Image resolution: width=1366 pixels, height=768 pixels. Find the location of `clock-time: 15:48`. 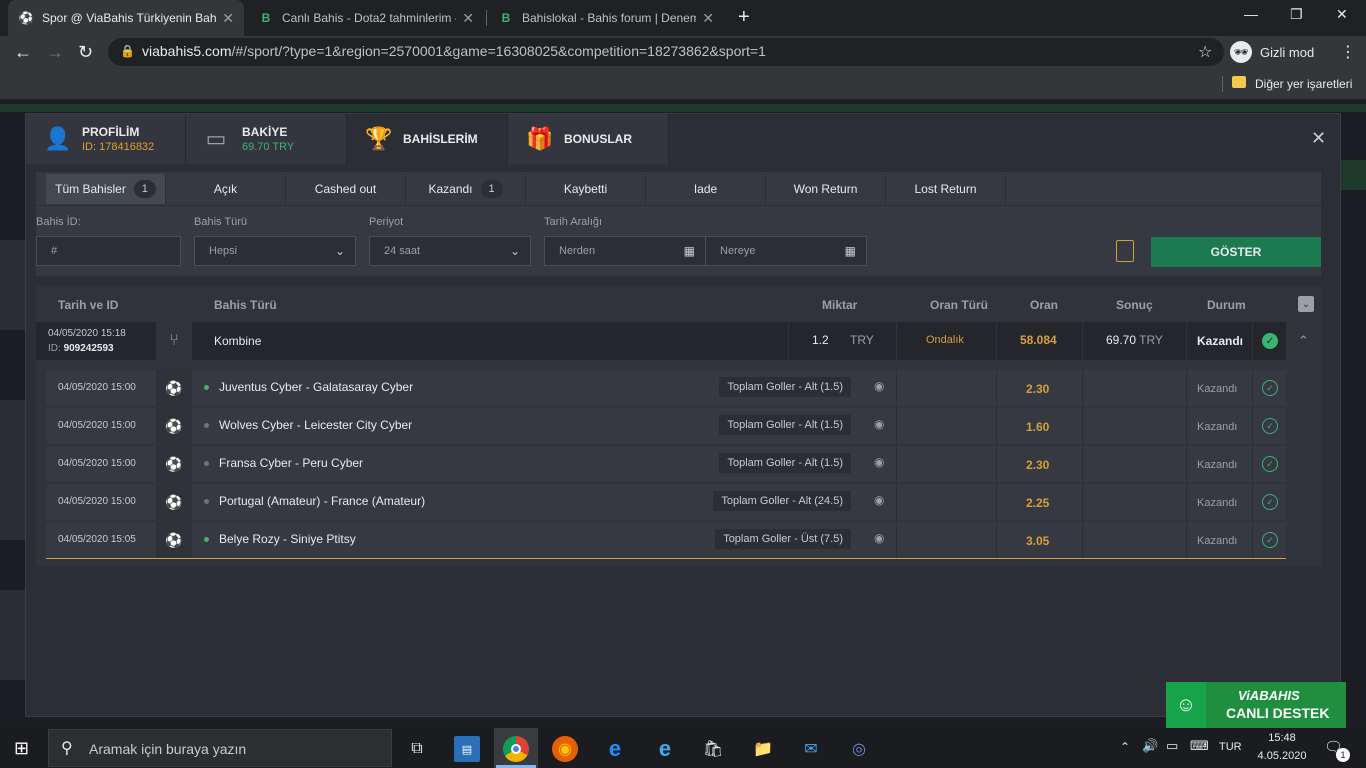

clock-time: 15:48 is located at coordinates (1282, 738).